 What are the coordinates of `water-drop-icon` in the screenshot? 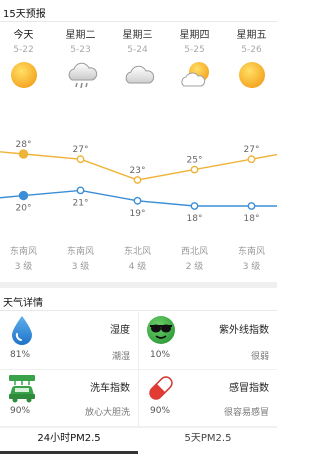 It's located at (22, 332).